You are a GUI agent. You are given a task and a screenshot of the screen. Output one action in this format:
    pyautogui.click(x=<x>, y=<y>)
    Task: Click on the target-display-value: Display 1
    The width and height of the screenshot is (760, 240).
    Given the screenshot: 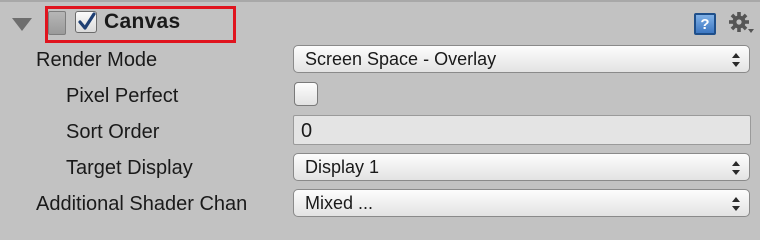 What is the action you would take?
    pyautogui.click(x=342, y=167)
    